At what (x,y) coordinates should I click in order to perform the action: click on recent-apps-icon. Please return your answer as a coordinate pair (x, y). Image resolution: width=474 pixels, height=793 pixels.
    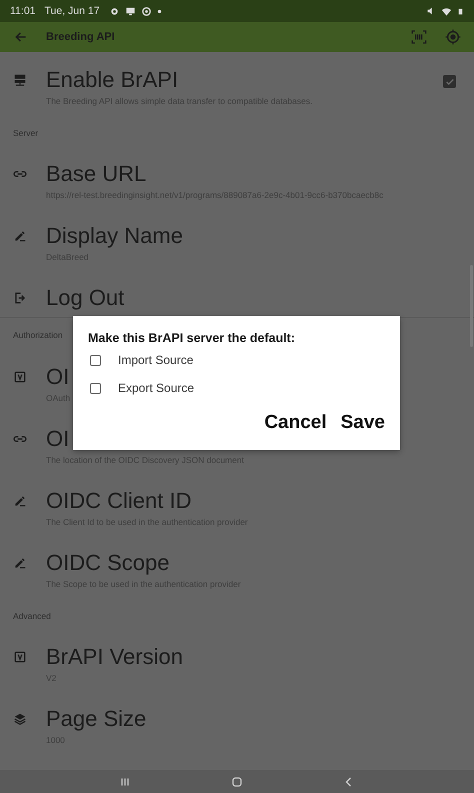
    Looking at the image, I should click on (125, 782).